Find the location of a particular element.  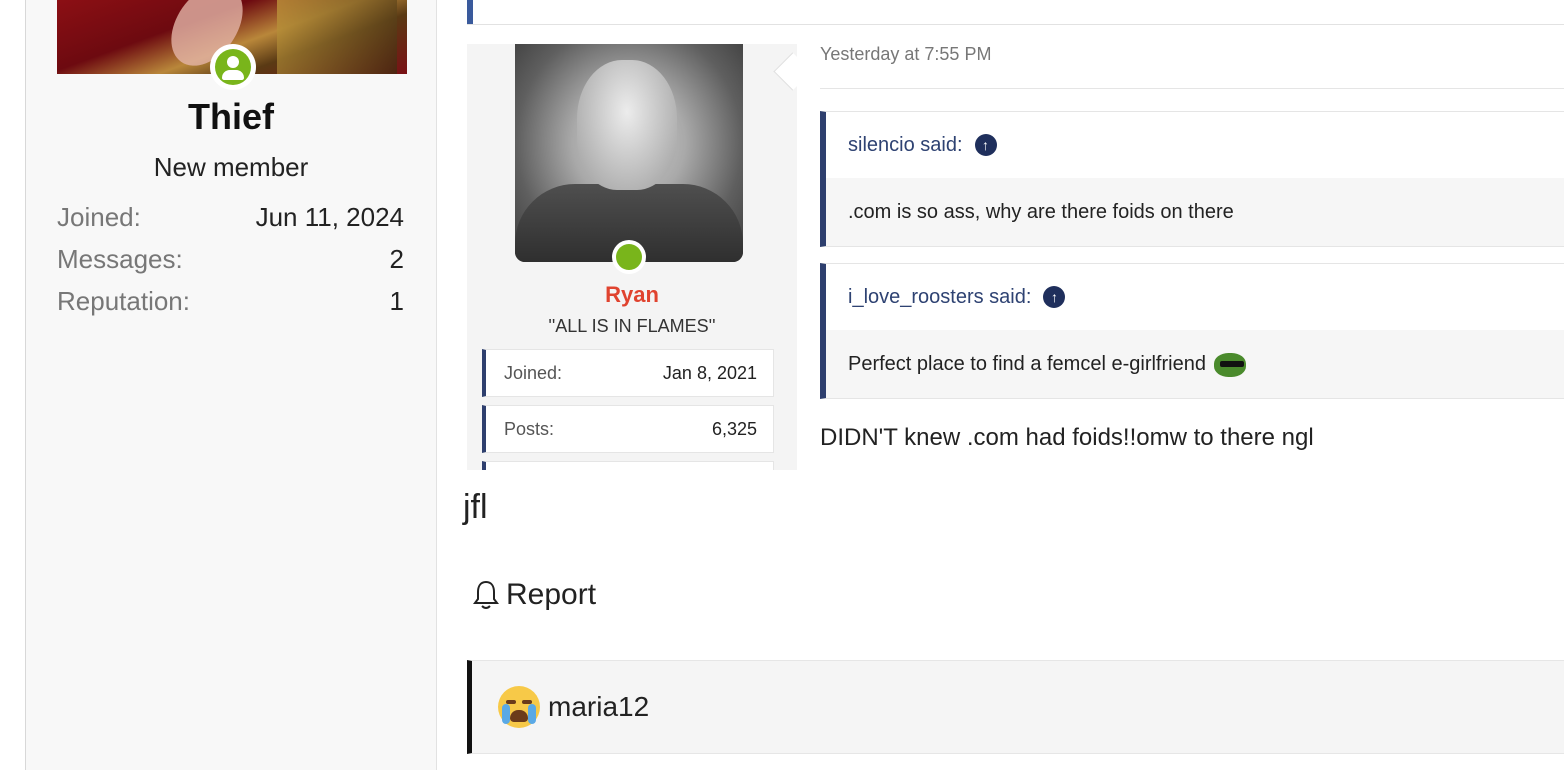

stat-value: 2 is located at coordinates (396, 259).